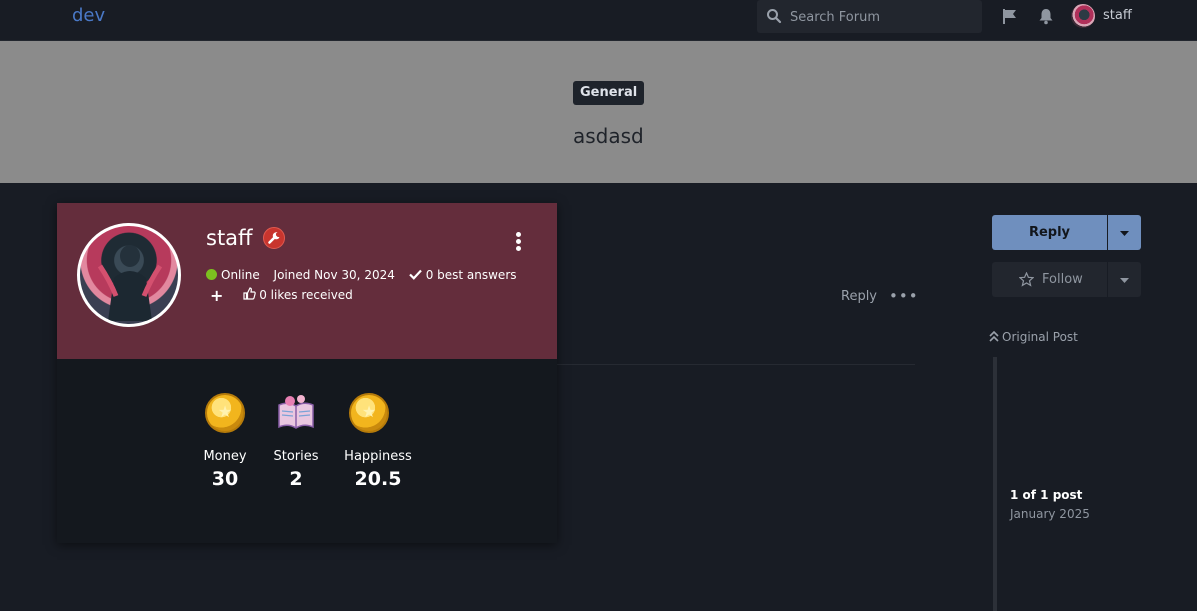 This screenshot has height=611, width=1197. What do you see at coordinates (233, 275) in the screenshot?
I see `online-status: Online` at bounding box center [233, 275].